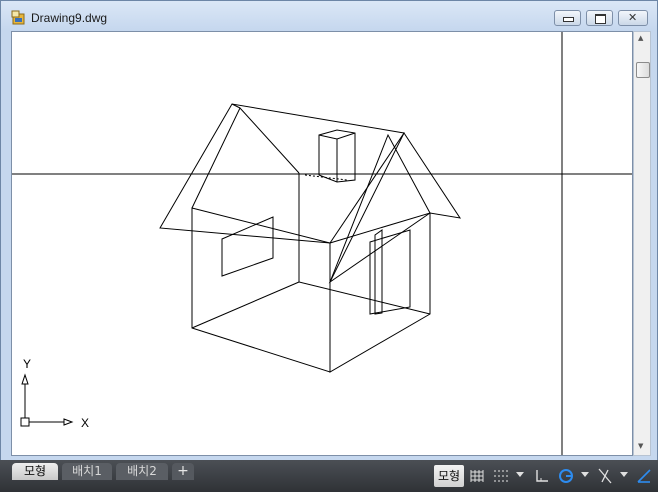  I want to click on lineweight-icon, so click(644, 476).